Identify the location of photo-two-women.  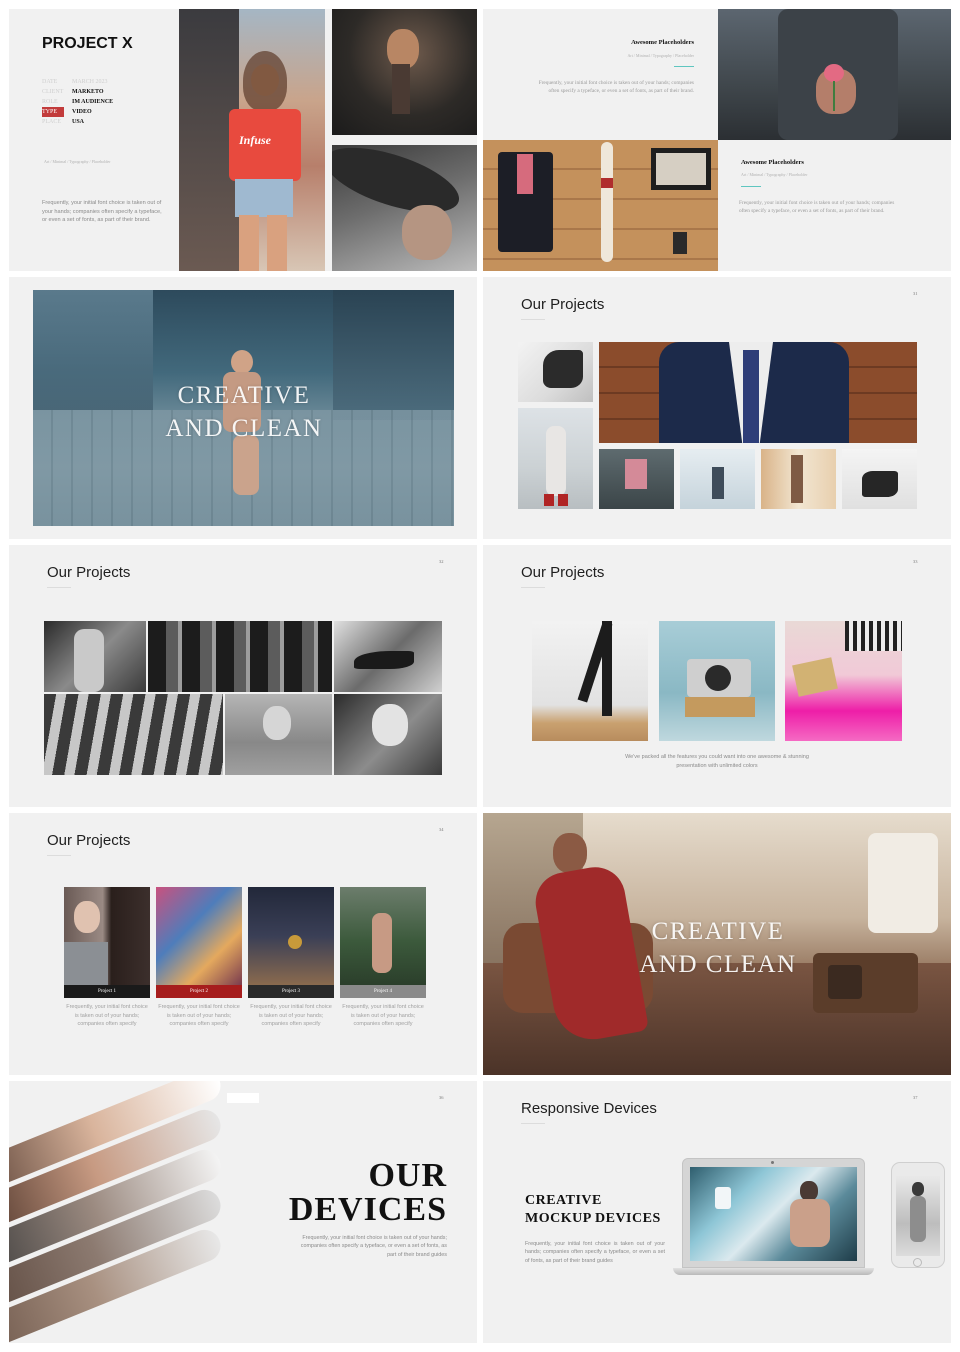
(107, 936).